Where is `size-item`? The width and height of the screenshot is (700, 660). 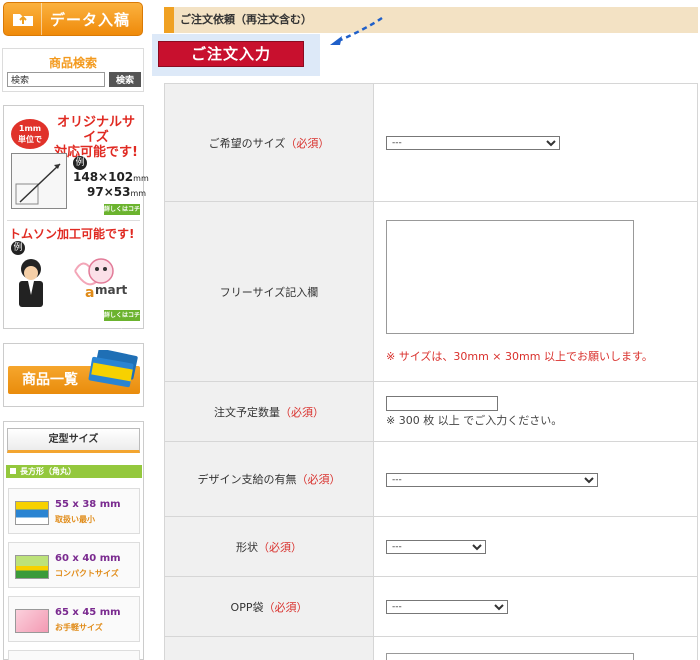
size-item is located at coordinates (74, 655).